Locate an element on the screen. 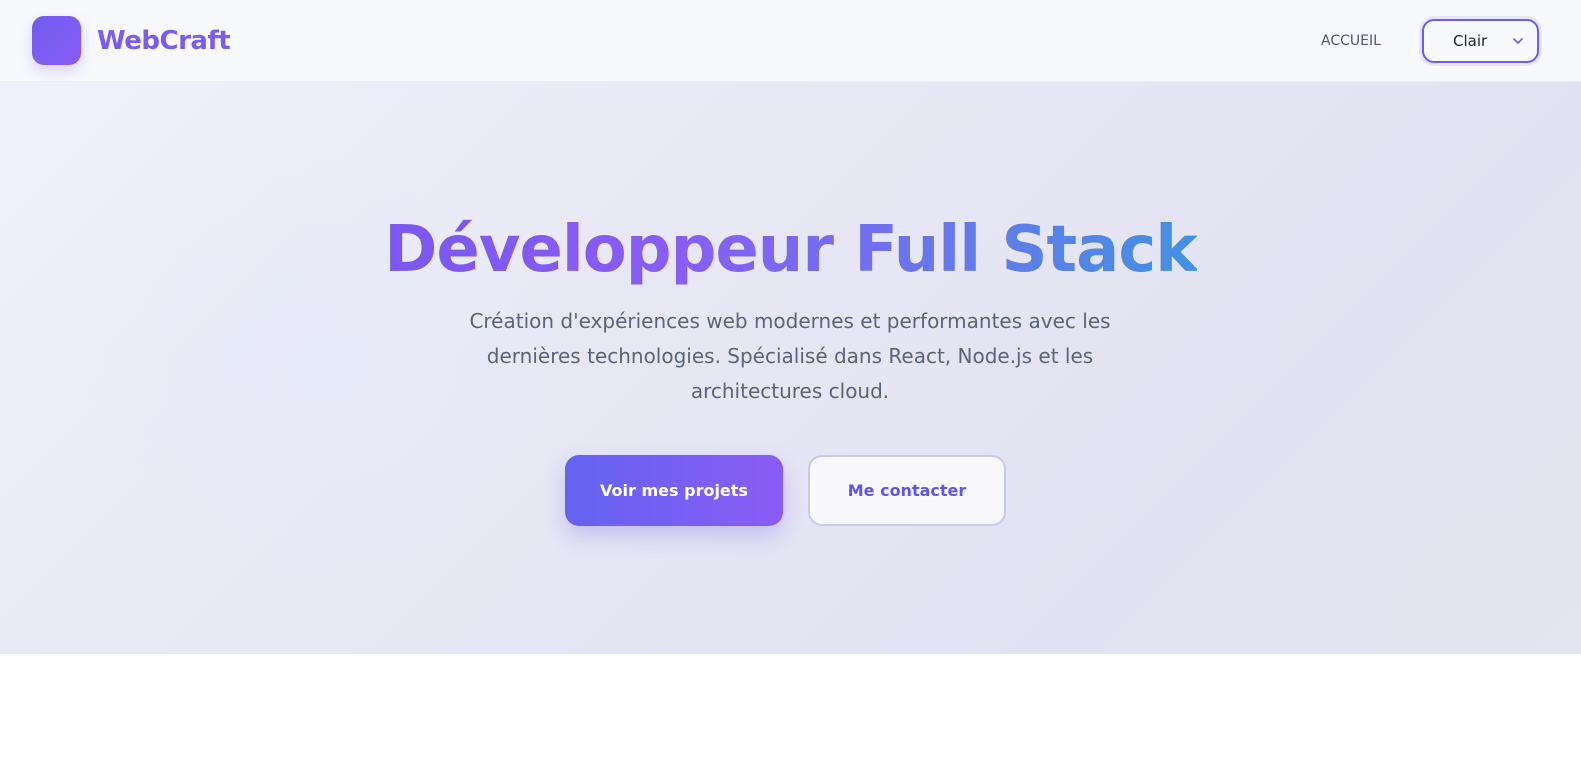 The image size is (1581, 759). brand-name: WebCraft is located at coordinates (164, 41).